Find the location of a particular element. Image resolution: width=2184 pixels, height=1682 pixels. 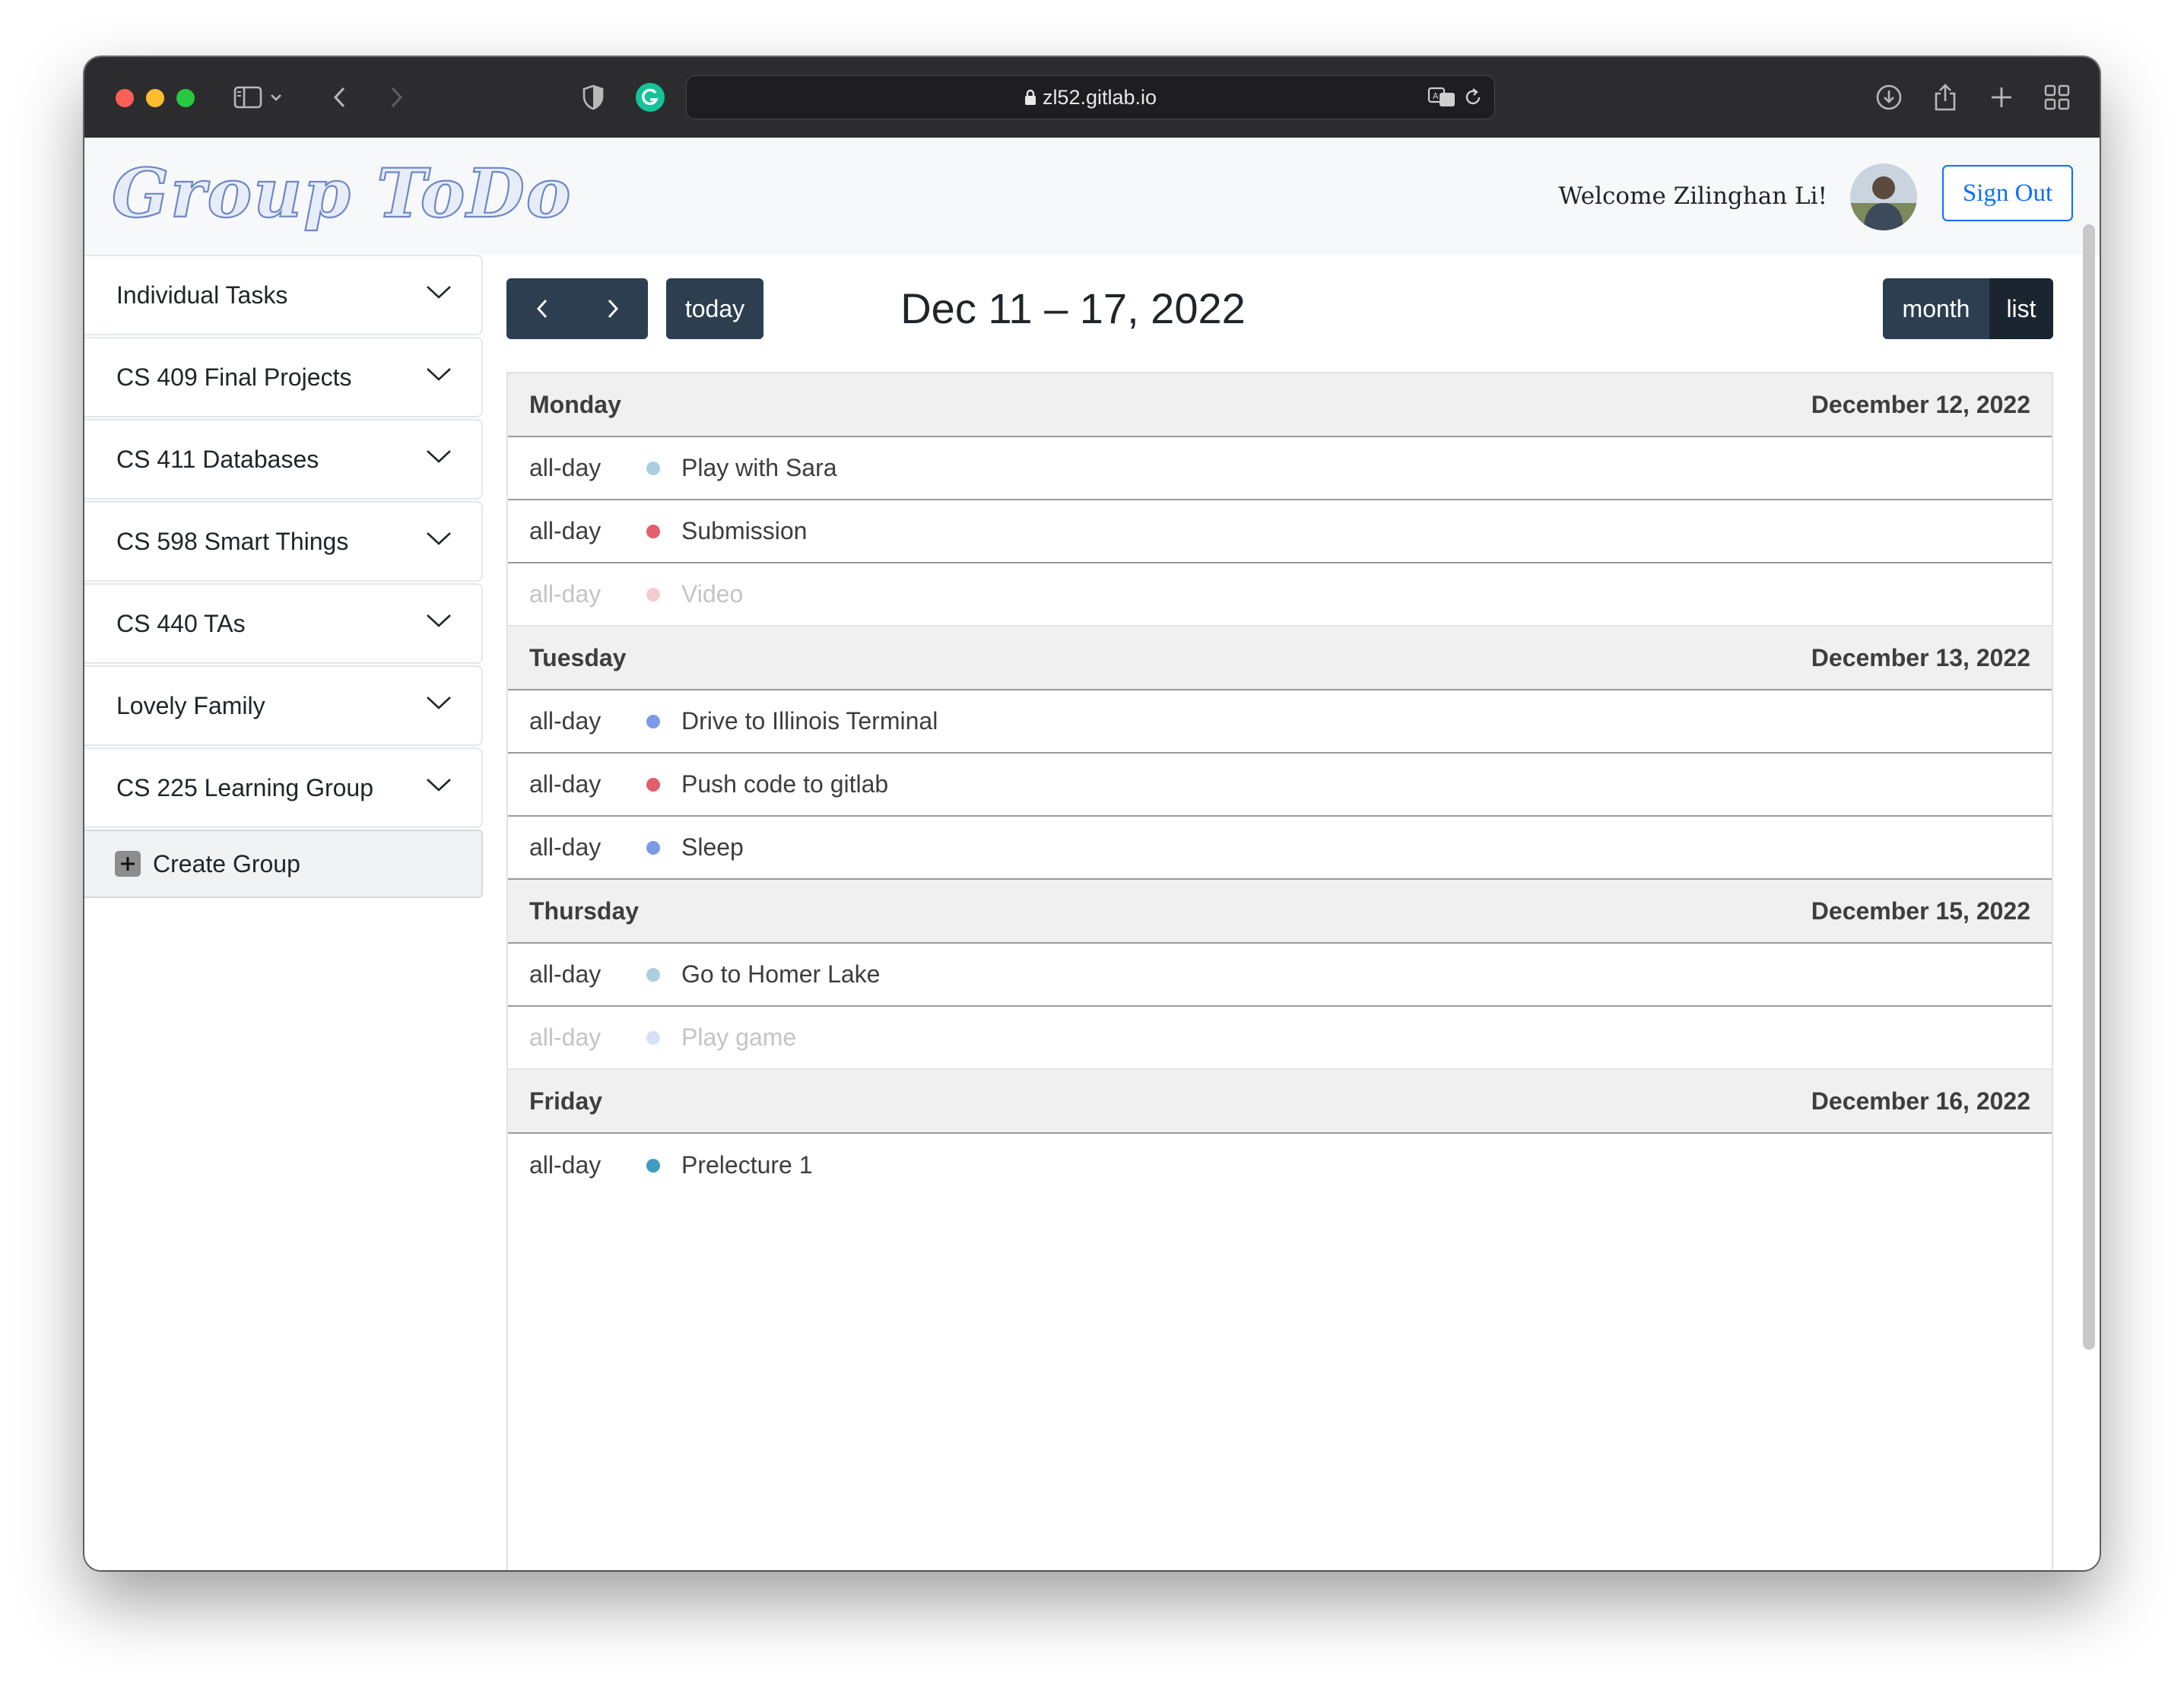

address-bar: zl52.gitlab.io A is located at coordinates (1090, 97).